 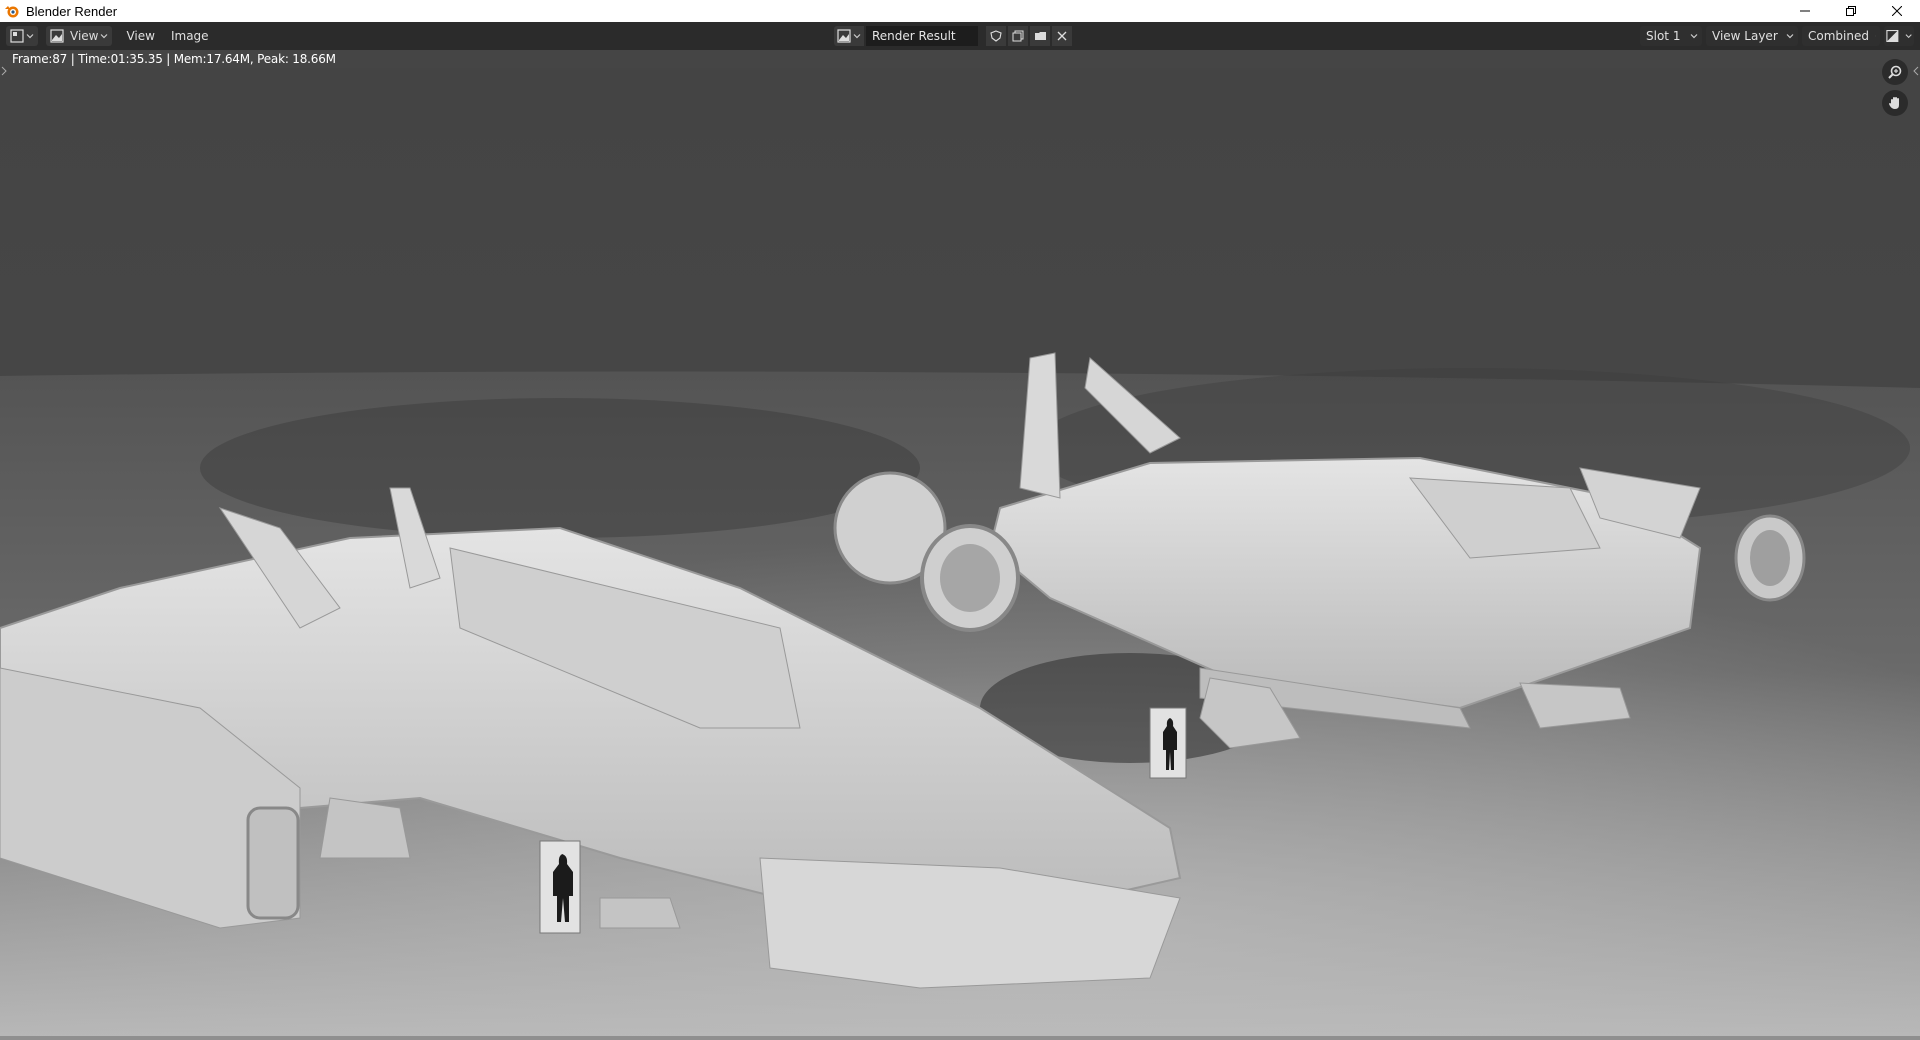 What do you see at coordinates (140, 36) in the screenshot?
I see `menu-view: View` at bounding box center [140, 36].